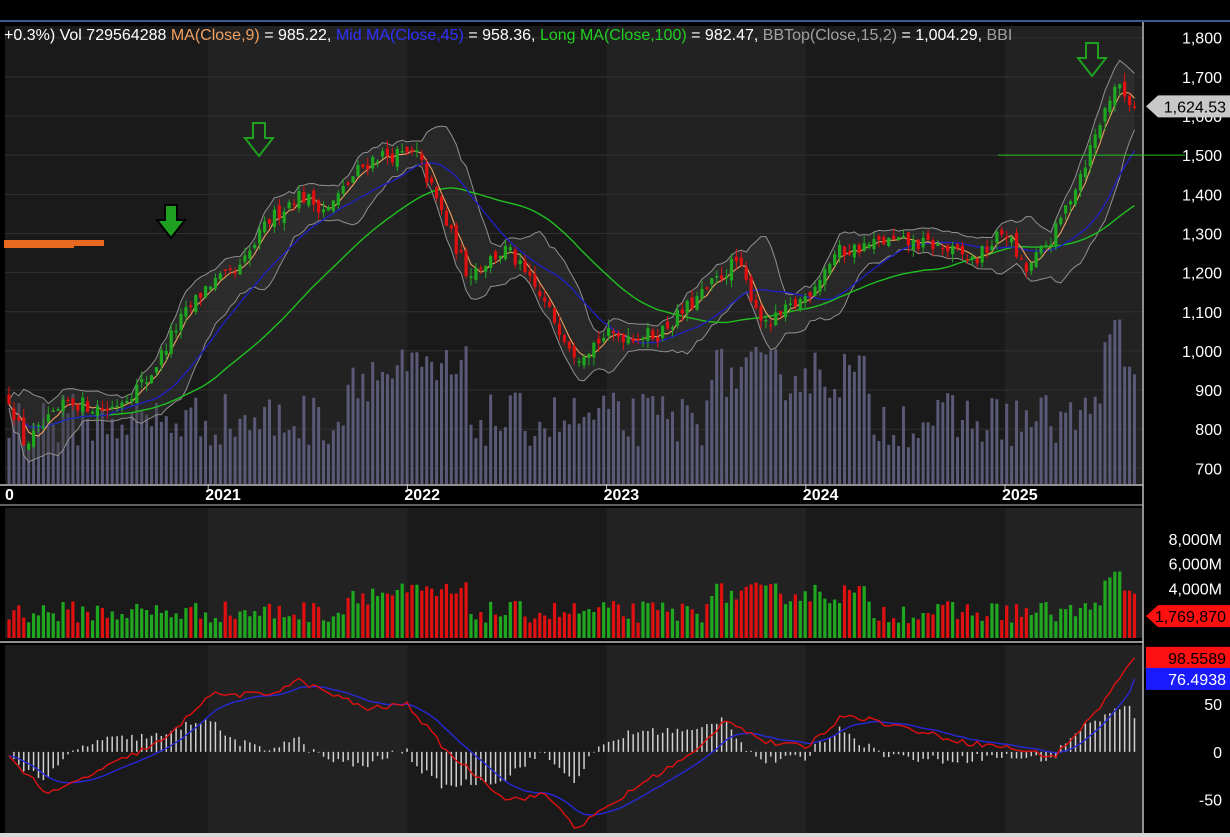 This screenshot has height=837, width=1230. I want to click on last-price-label: 1,624.53, so click(1195, 107).